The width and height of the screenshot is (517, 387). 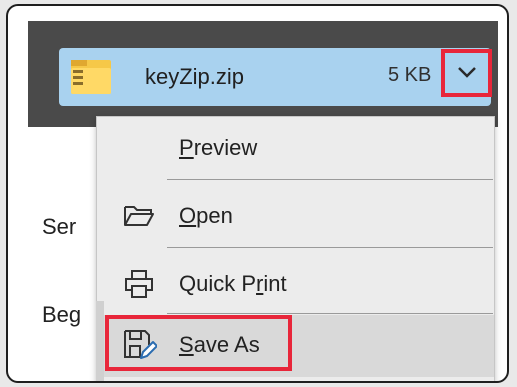 What do you see at coordinates (59, 226) in the screenshot?
I see `background-text-line1: Ser` at bounding box center [59, 226].